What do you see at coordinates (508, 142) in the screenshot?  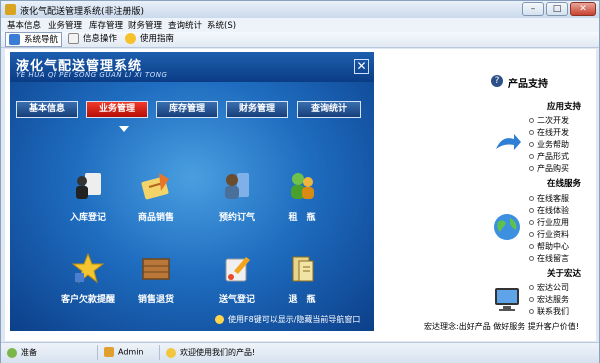 I see `arrow-icon` at bounding box center [508, 142].